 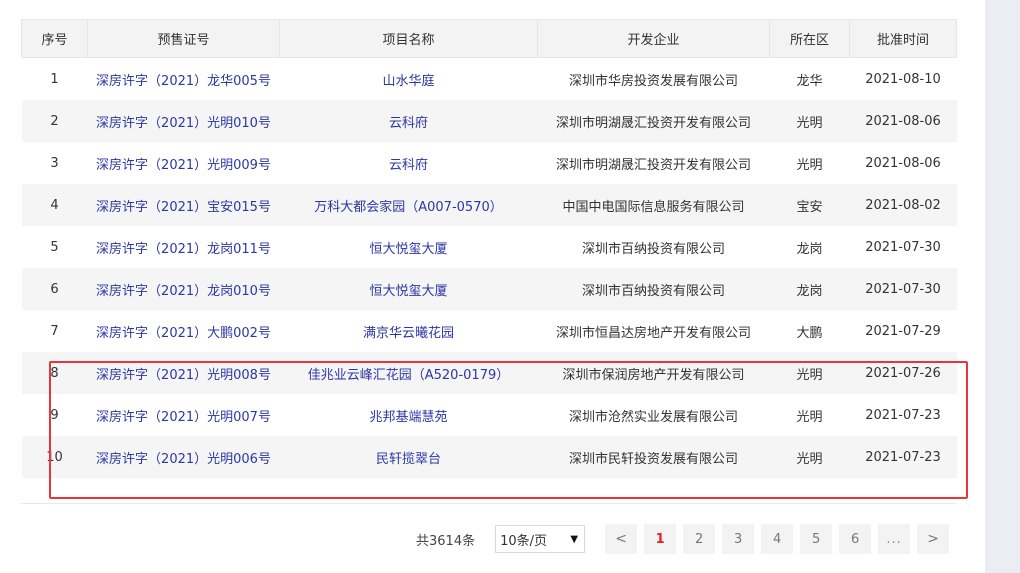 I want to click on row-date: 2021-07-26, so click(x=903, y=373).